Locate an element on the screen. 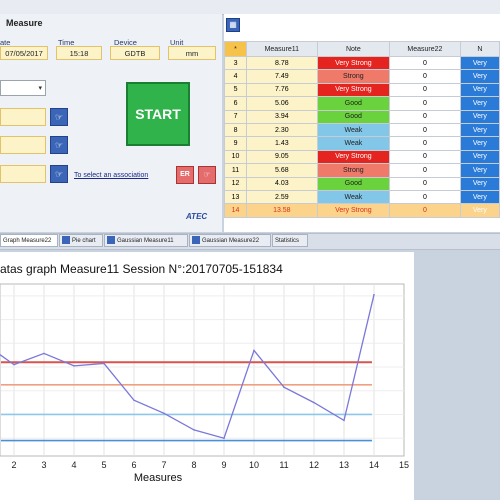 Image resolution: width=500 pixels, height=500 pixels. x-tick-label: 5 is located at coordinates (103, 465).